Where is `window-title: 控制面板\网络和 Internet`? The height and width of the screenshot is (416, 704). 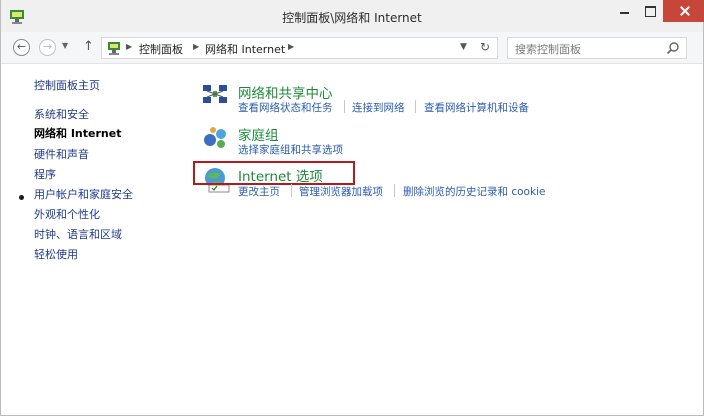
window-title: 控制面板\网络和 Internet is located at coordinates (352, 18).